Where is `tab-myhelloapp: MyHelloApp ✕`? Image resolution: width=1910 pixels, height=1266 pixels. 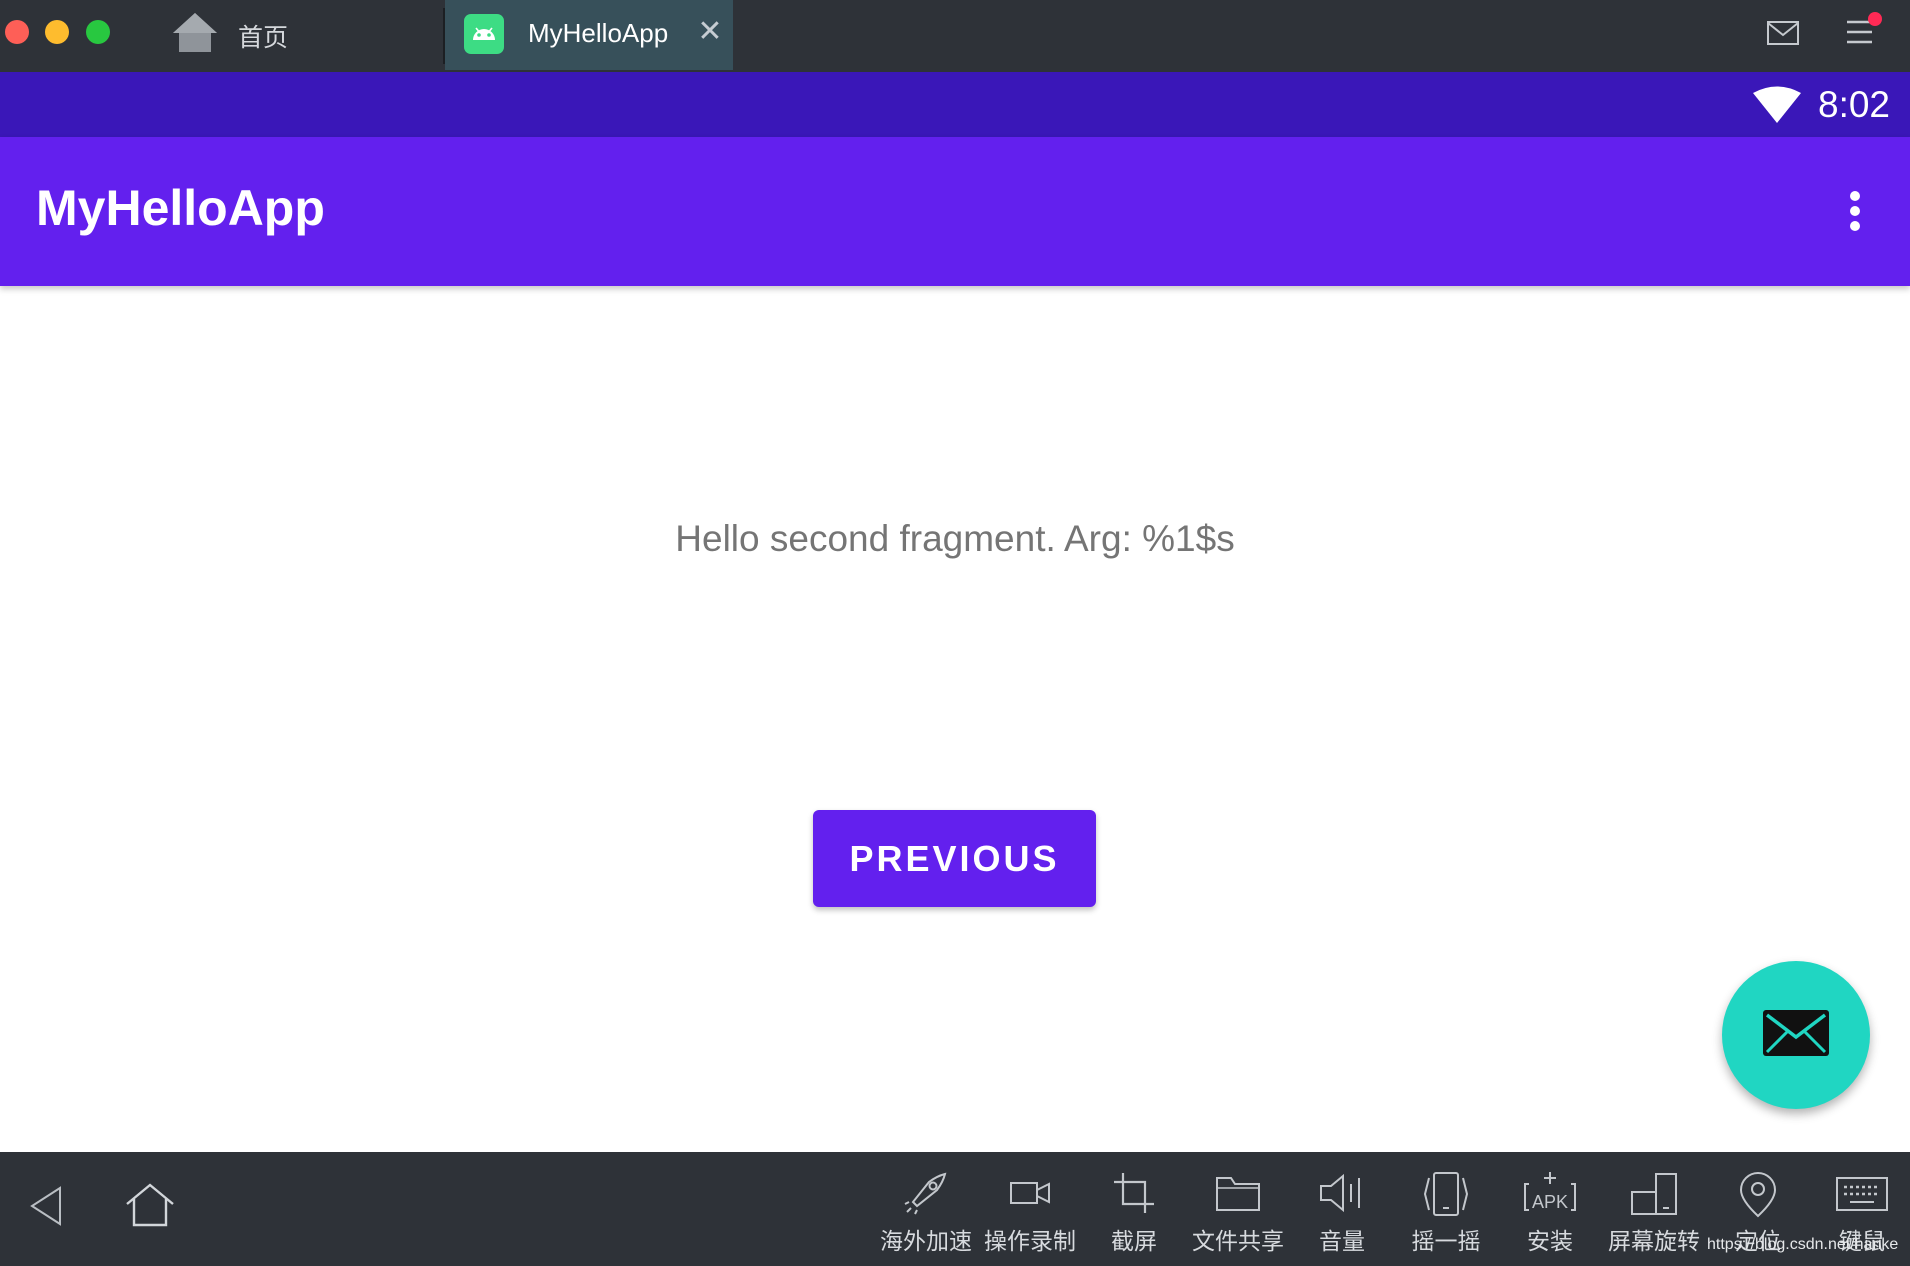
tab-myhelloapp: MyHelloApp ✕ is located at coordinates (589, 35).